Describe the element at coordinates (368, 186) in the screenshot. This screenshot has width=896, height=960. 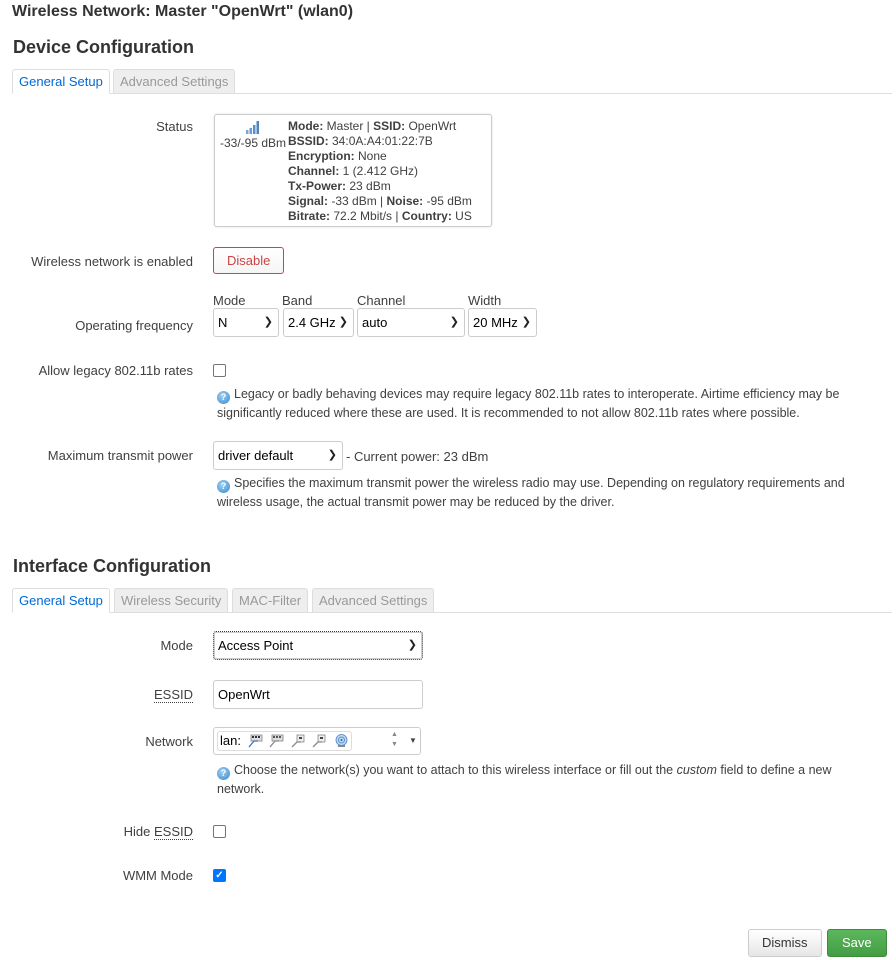
I see `status-value: 23 dBm` at that location.